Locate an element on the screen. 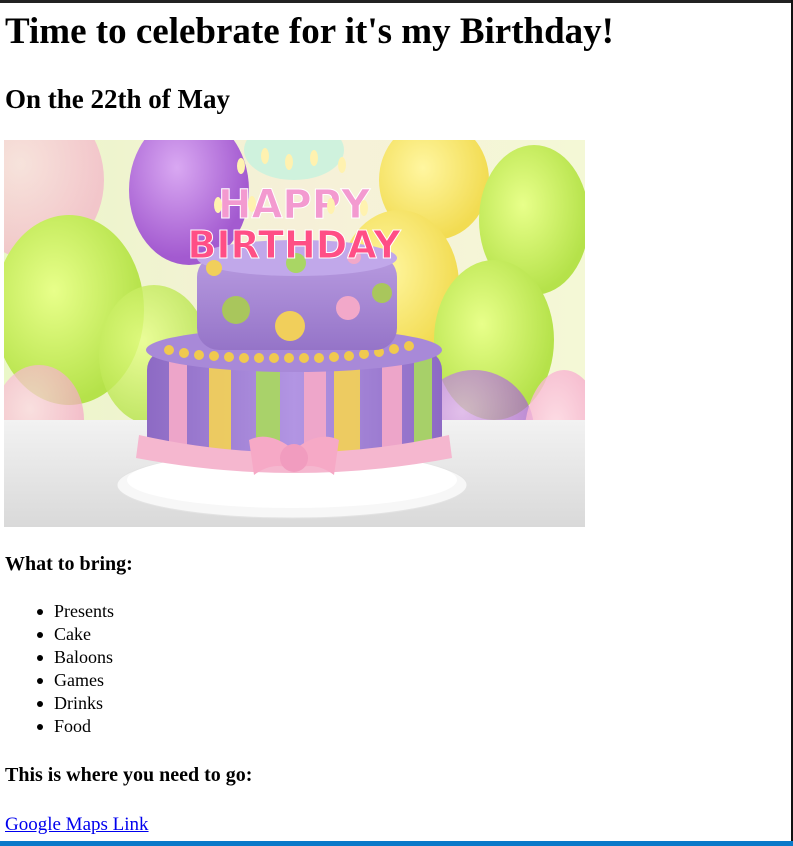  list-item: Presents is located at coordinates (75, 611).